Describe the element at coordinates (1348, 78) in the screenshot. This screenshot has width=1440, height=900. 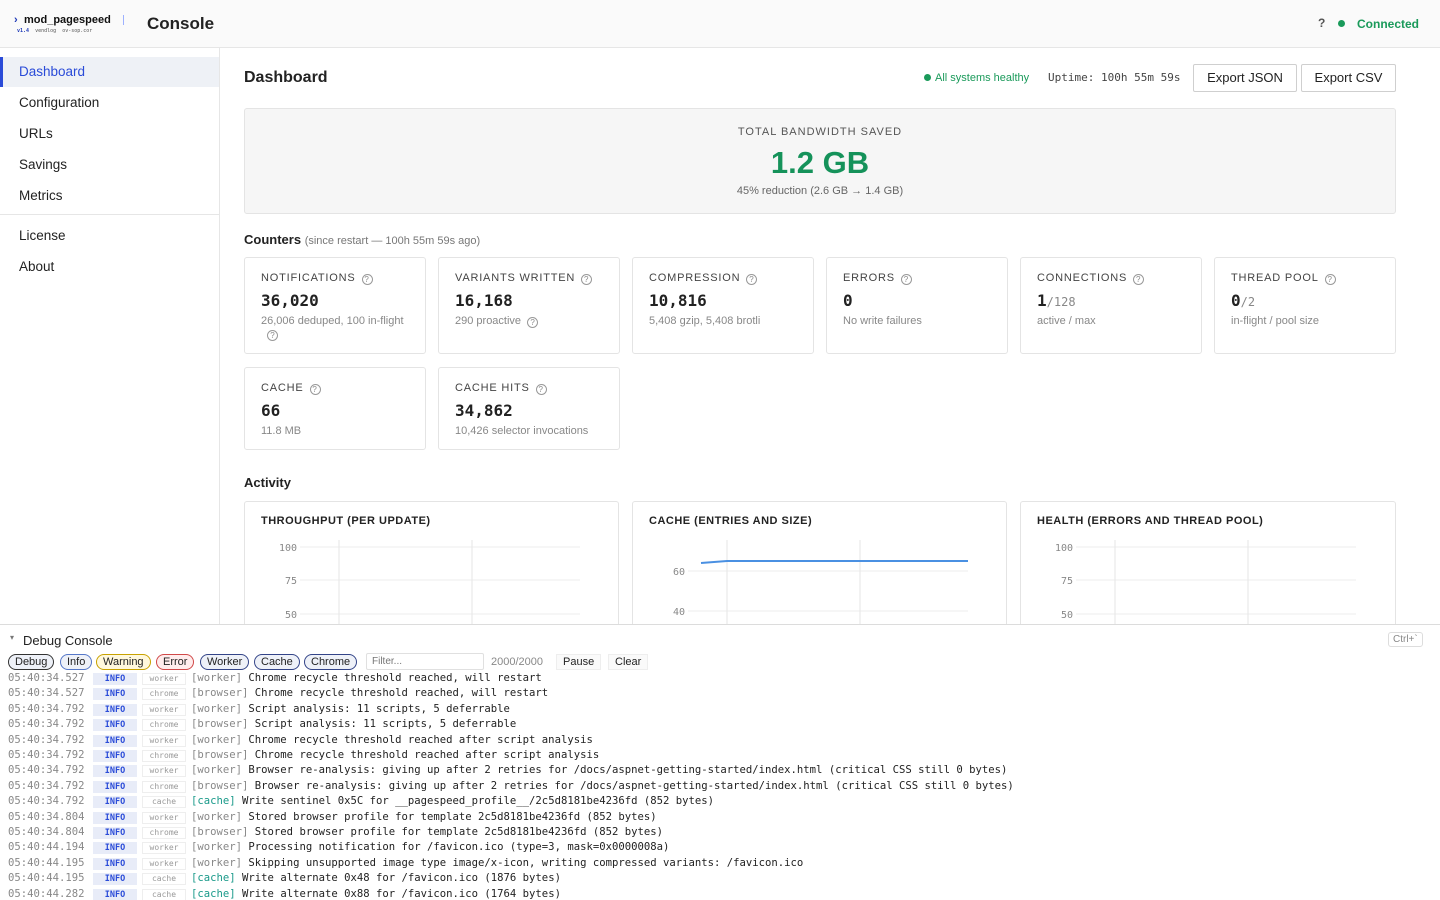
I see `export-csv-button: Export CSV` at that location.